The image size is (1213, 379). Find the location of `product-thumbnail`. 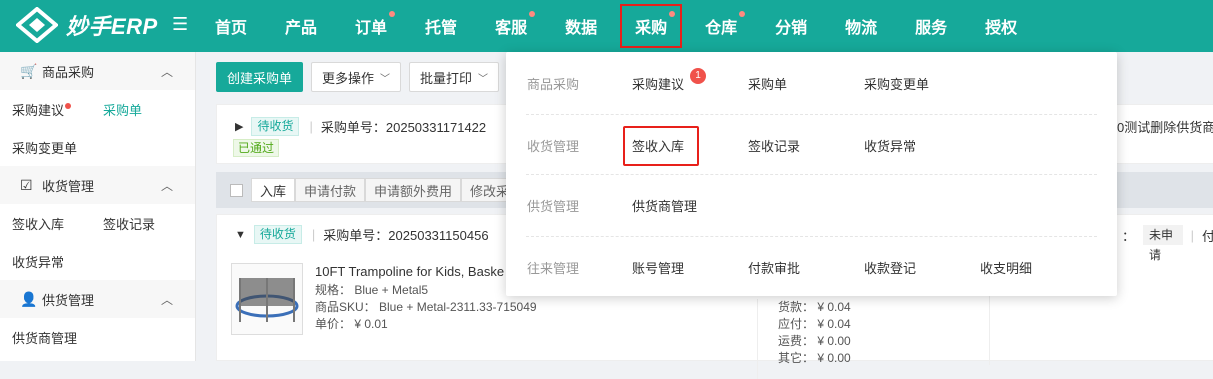

product-thumbnail is located at coordinates (267, 299).